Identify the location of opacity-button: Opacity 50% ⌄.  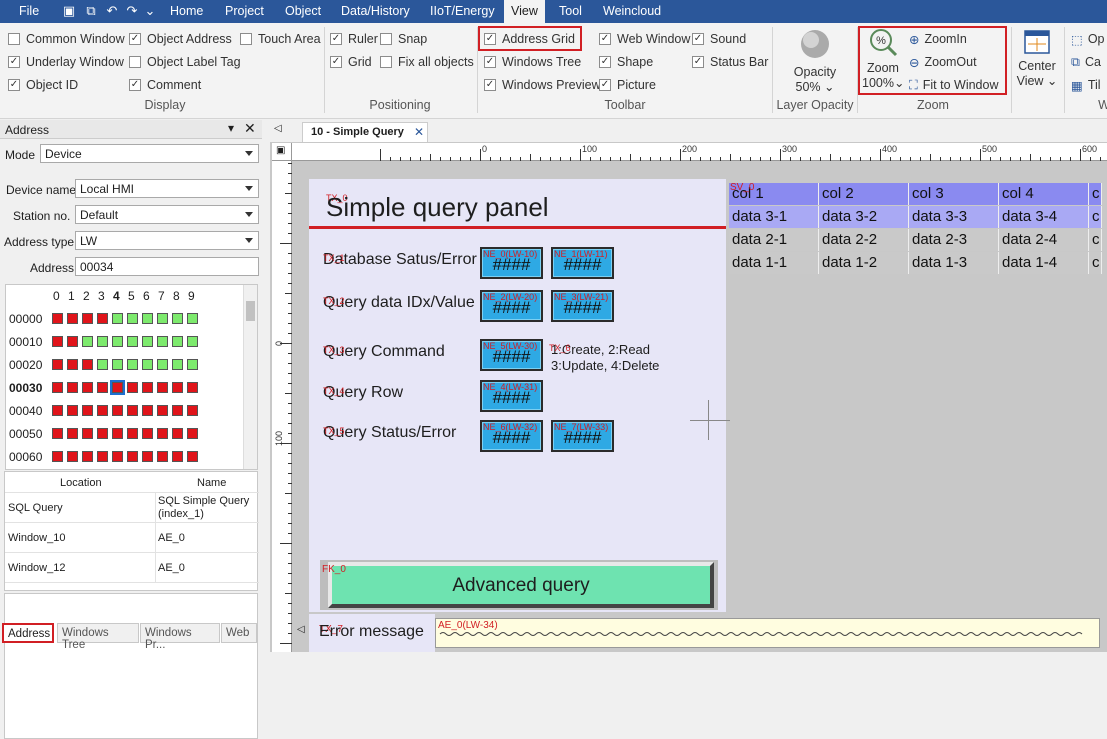
(815, 62).